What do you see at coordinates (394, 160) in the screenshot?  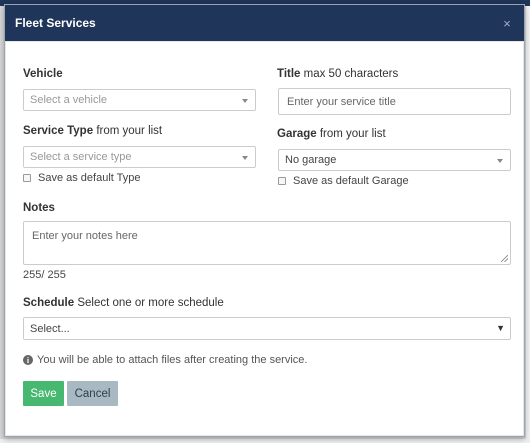 I see `garage-select: No garage` at bounding box center [394, 160].